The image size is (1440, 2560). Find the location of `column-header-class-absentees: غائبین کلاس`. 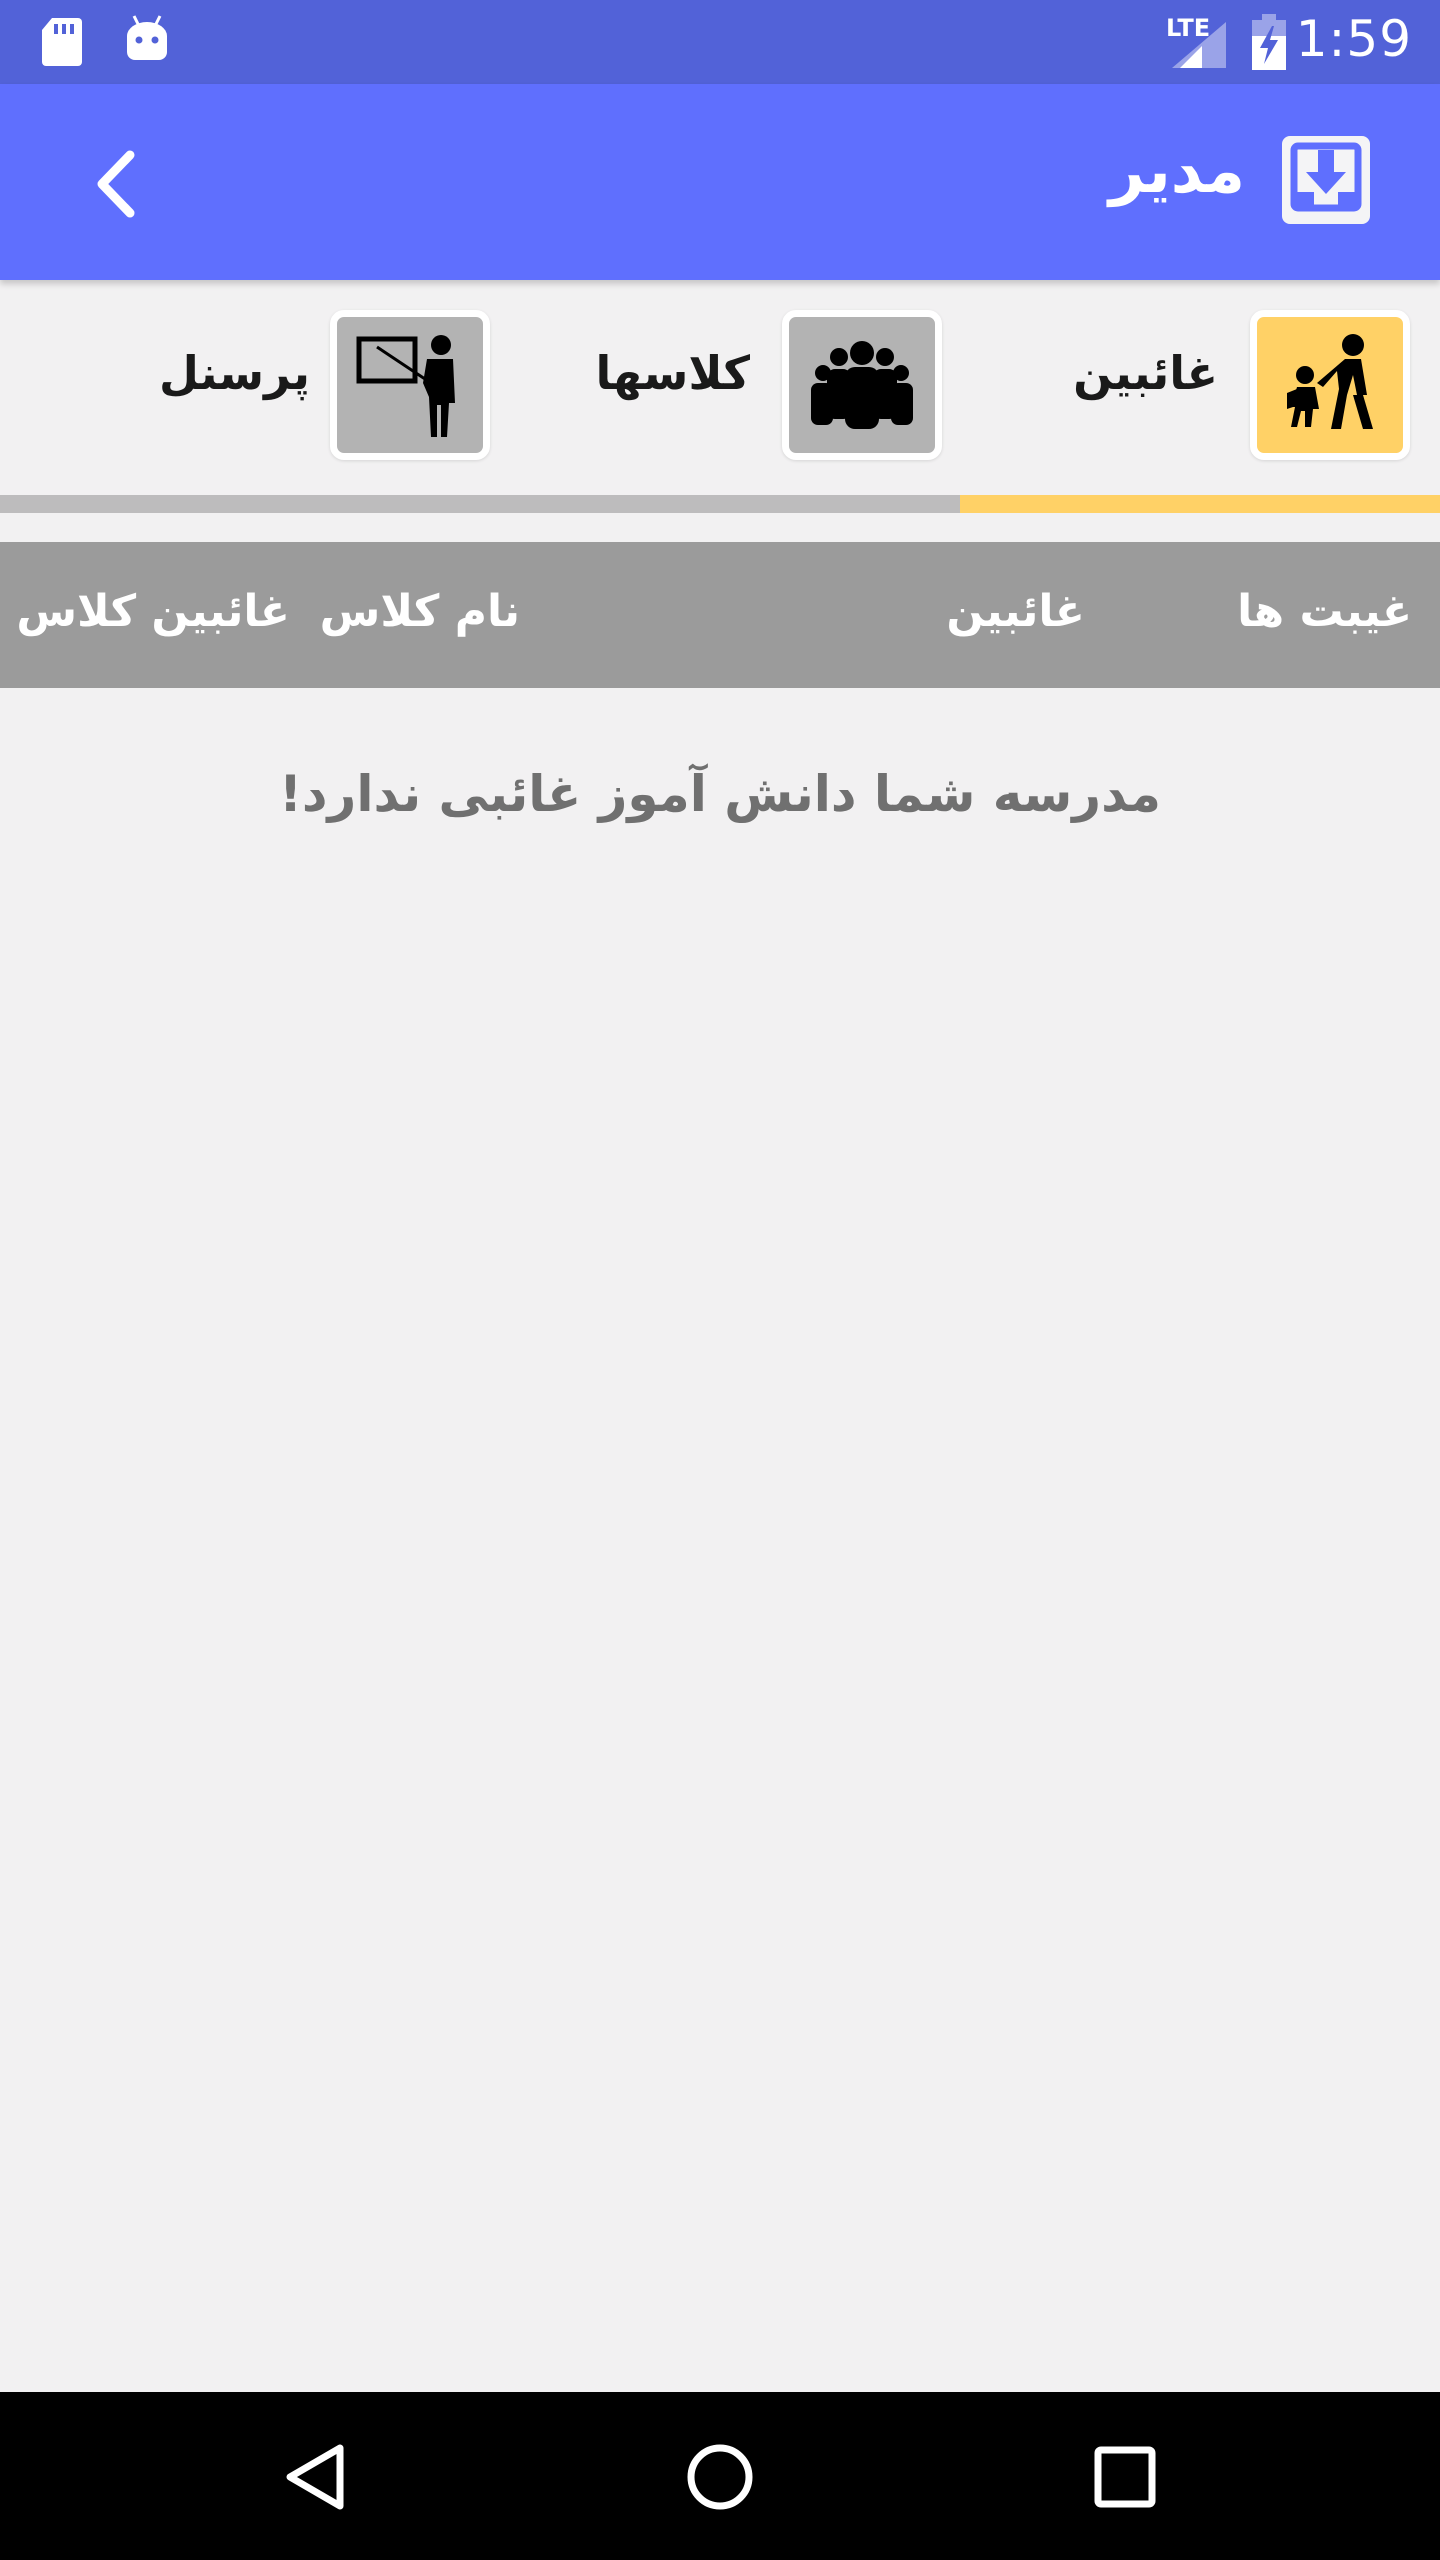

column-header-class-absentees: غائبین کلاس is located at coordinates (153, 611).